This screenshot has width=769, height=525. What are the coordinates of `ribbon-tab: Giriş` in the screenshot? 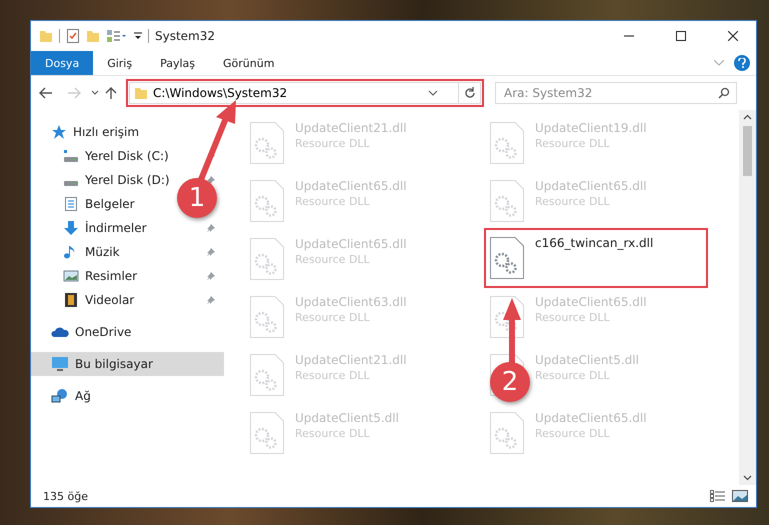 It's located at (119, 63).